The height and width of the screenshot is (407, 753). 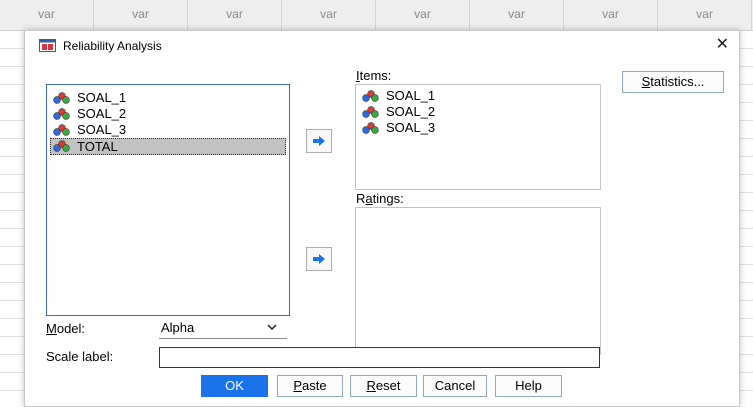 What do you see at coordinates (374, 75) in the screenshot?
I see `items-label: Items:` at bounding box center [374, 75].